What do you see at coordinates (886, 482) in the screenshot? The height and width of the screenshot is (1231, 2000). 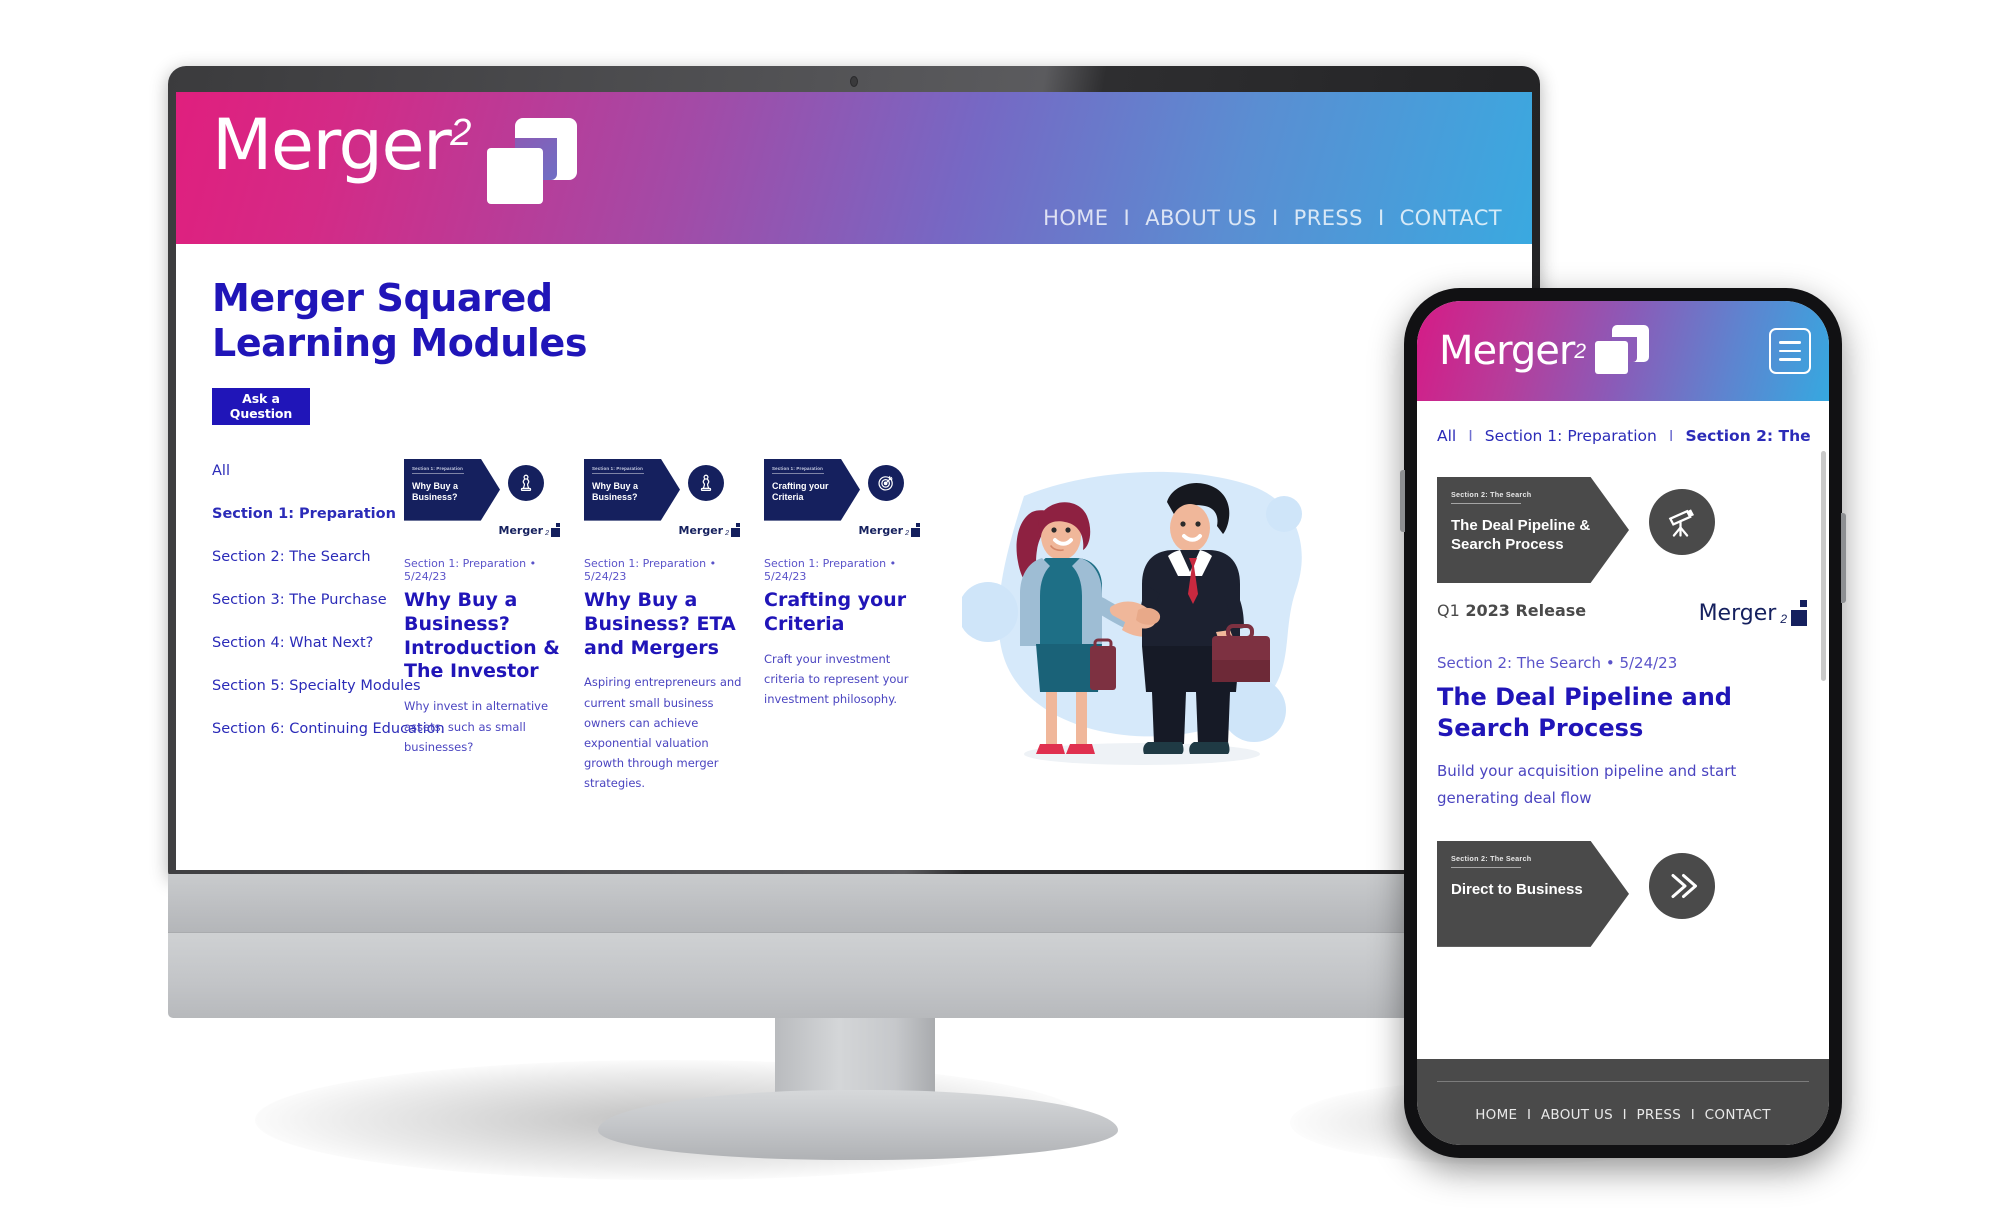 I see `target-icon` at bounding box center [886, 482].